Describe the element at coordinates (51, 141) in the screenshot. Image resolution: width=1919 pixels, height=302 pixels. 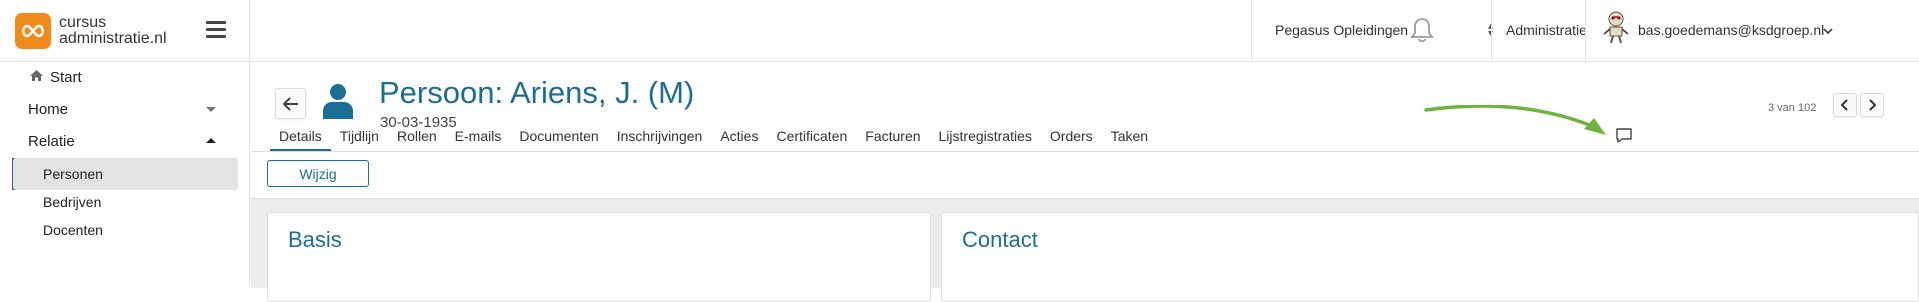
I see `sidebar-item-label: Relatie` at that location.